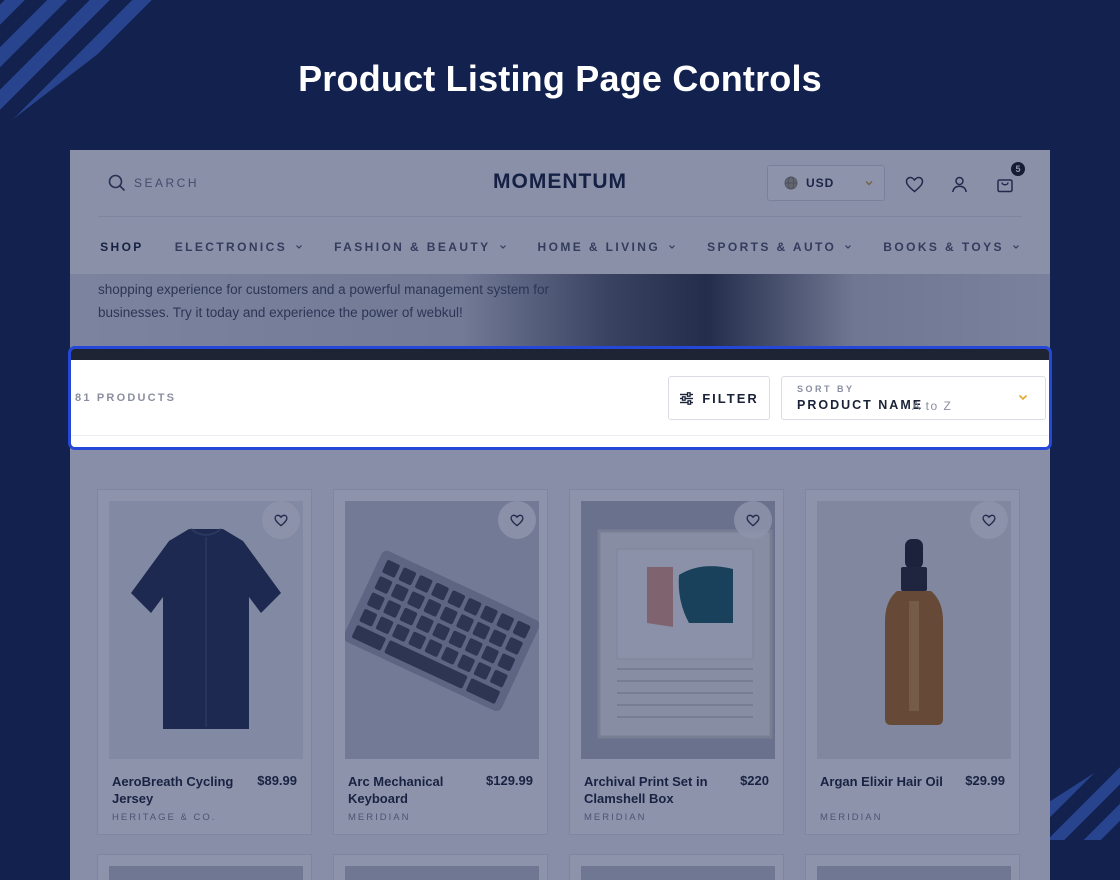  I want to click on keyboard-image, so click(442, 630).